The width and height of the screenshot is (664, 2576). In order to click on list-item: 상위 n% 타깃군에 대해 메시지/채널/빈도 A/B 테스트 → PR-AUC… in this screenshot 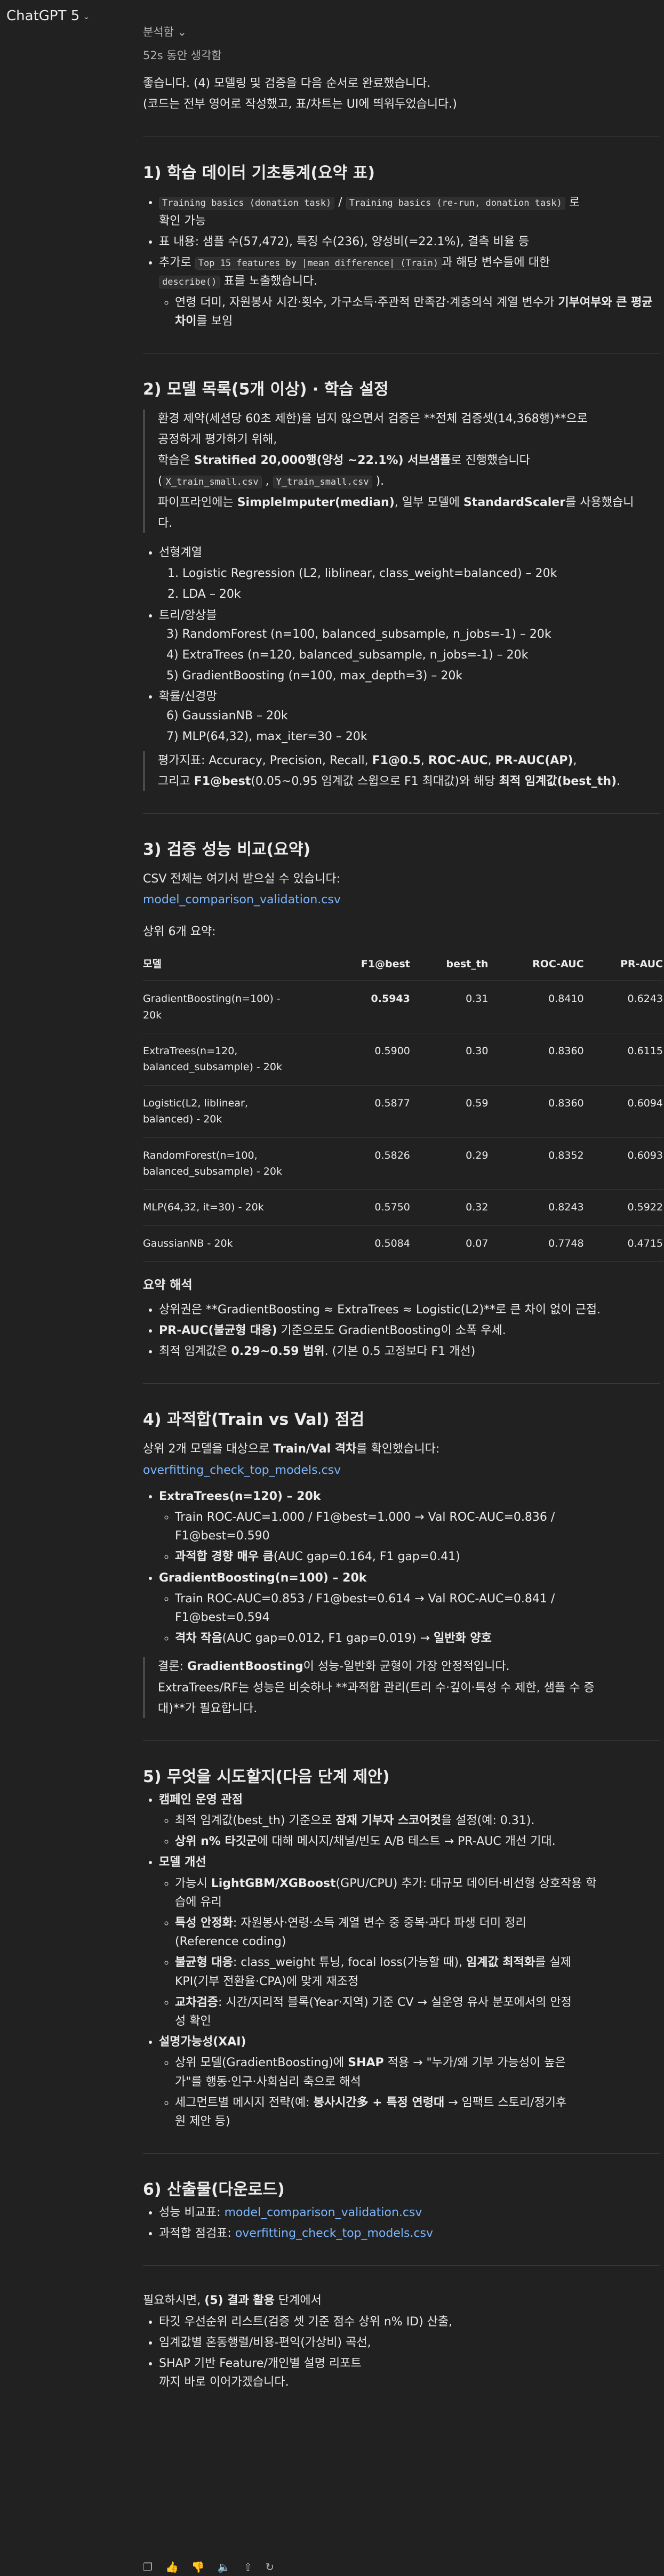, I will do `click(417, 1841)`.